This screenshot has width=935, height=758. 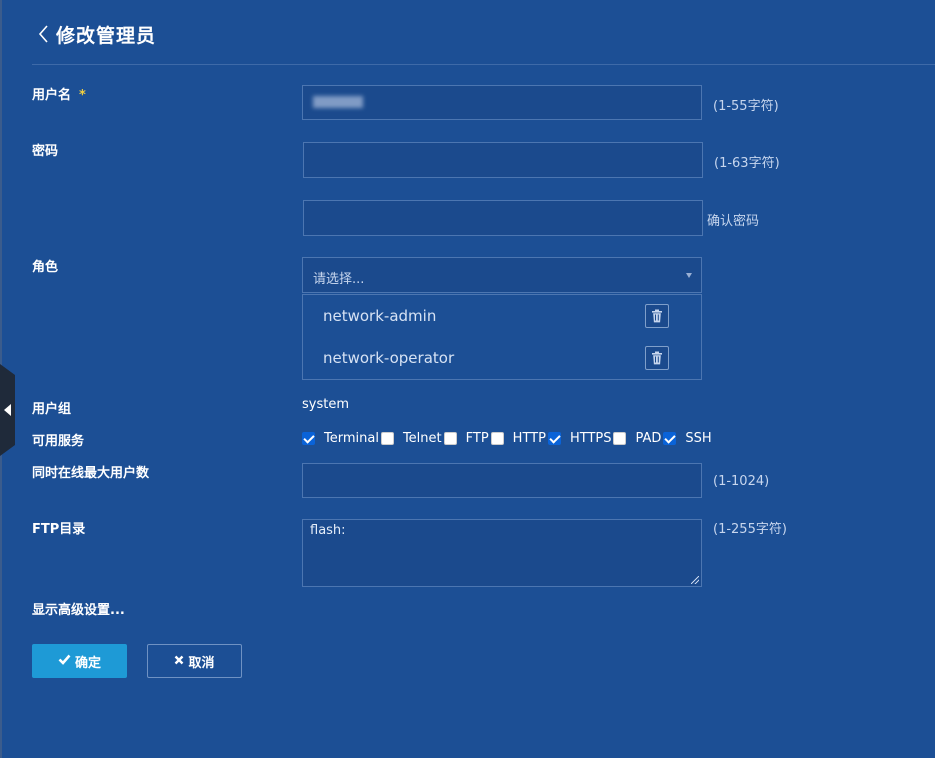 I want to click on service-terminal-label: Terminal, so click(x=351, y=438).